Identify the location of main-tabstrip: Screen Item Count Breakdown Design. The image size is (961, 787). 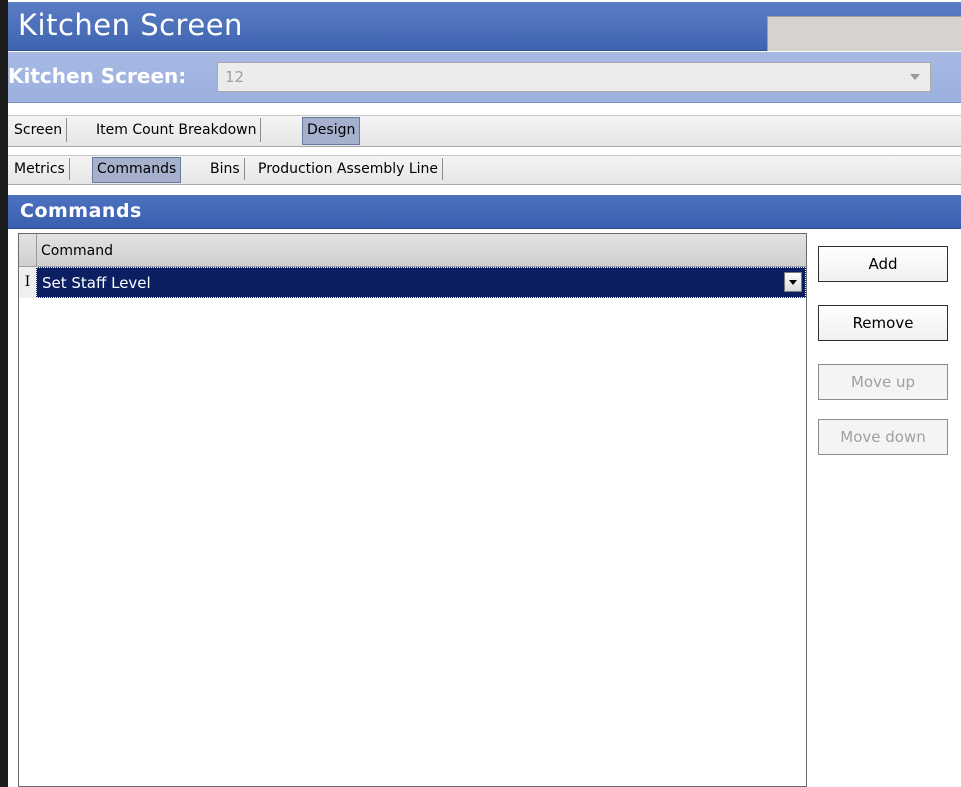
(484, 131).